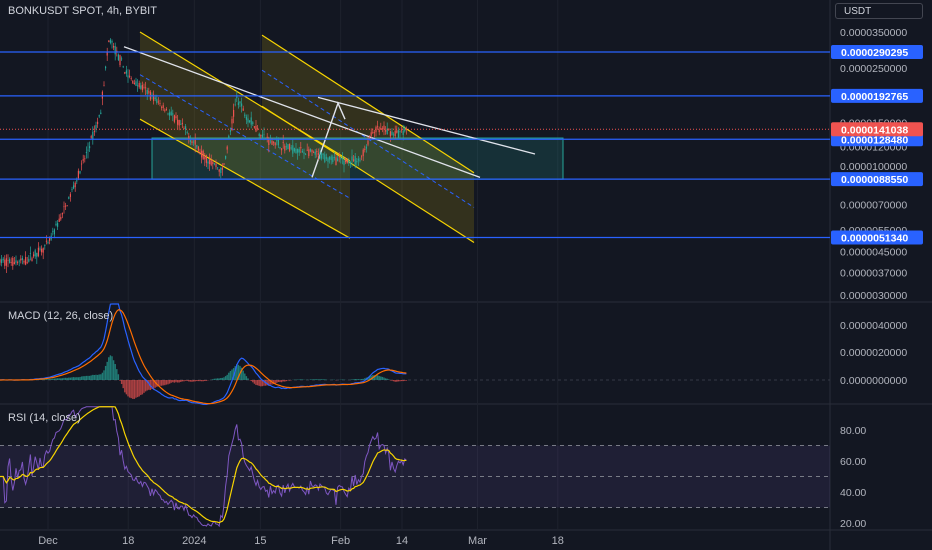  Describe the element at coordinates (853, 493) in the screenshot. I see `rsi-axis-label: 40.00` at that location.